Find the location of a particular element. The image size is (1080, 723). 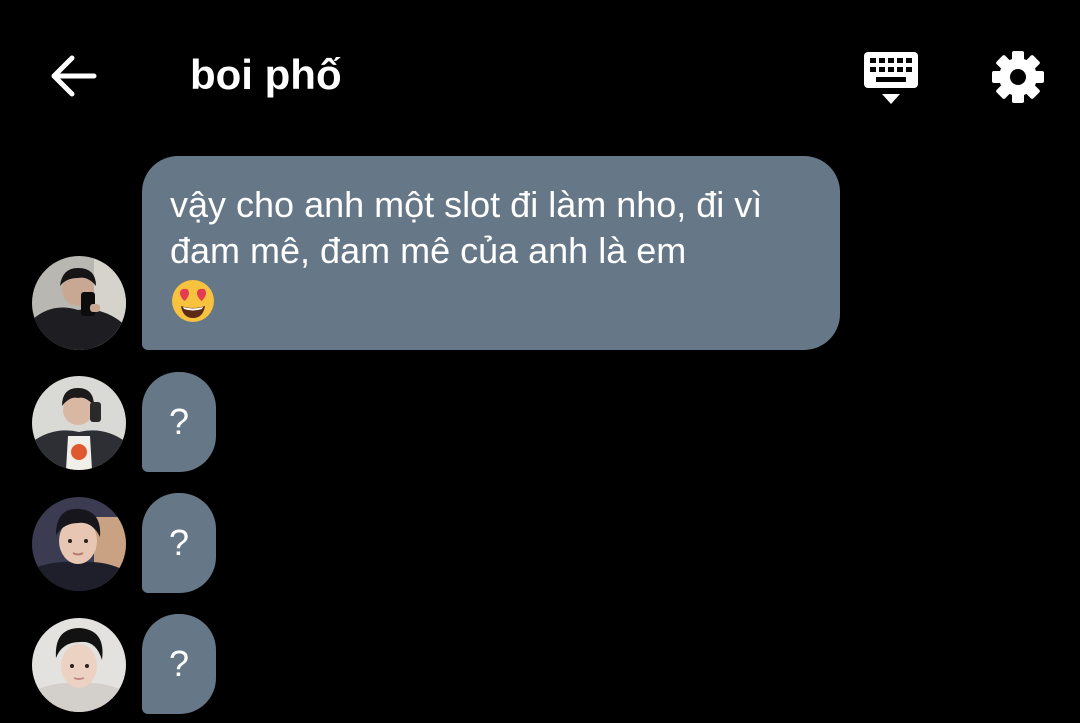

keyboard-toggle-button is located at coordinates (891, 79).